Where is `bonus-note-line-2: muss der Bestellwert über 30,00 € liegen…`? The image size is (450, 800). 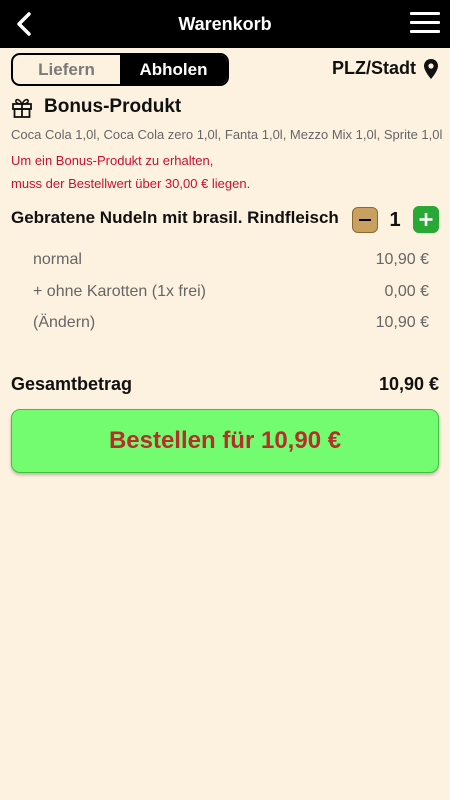 bonus-note-line-2: muss der Bestellwert über 30,00 € liegen… is located at coordinates (131, 183).